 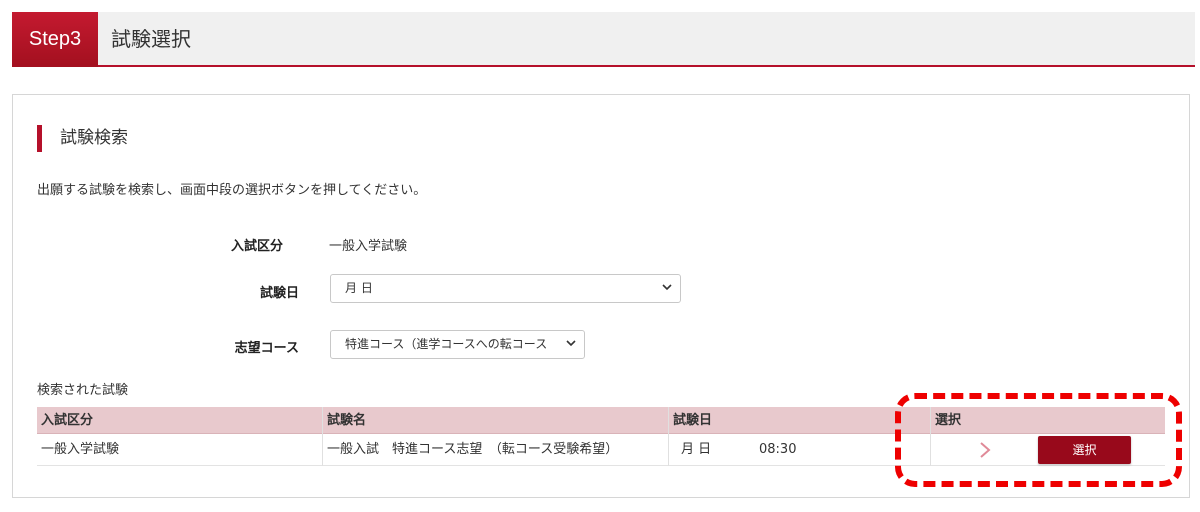 I want to click on exam-date-select: 月 日, so click(x=505, y=288).